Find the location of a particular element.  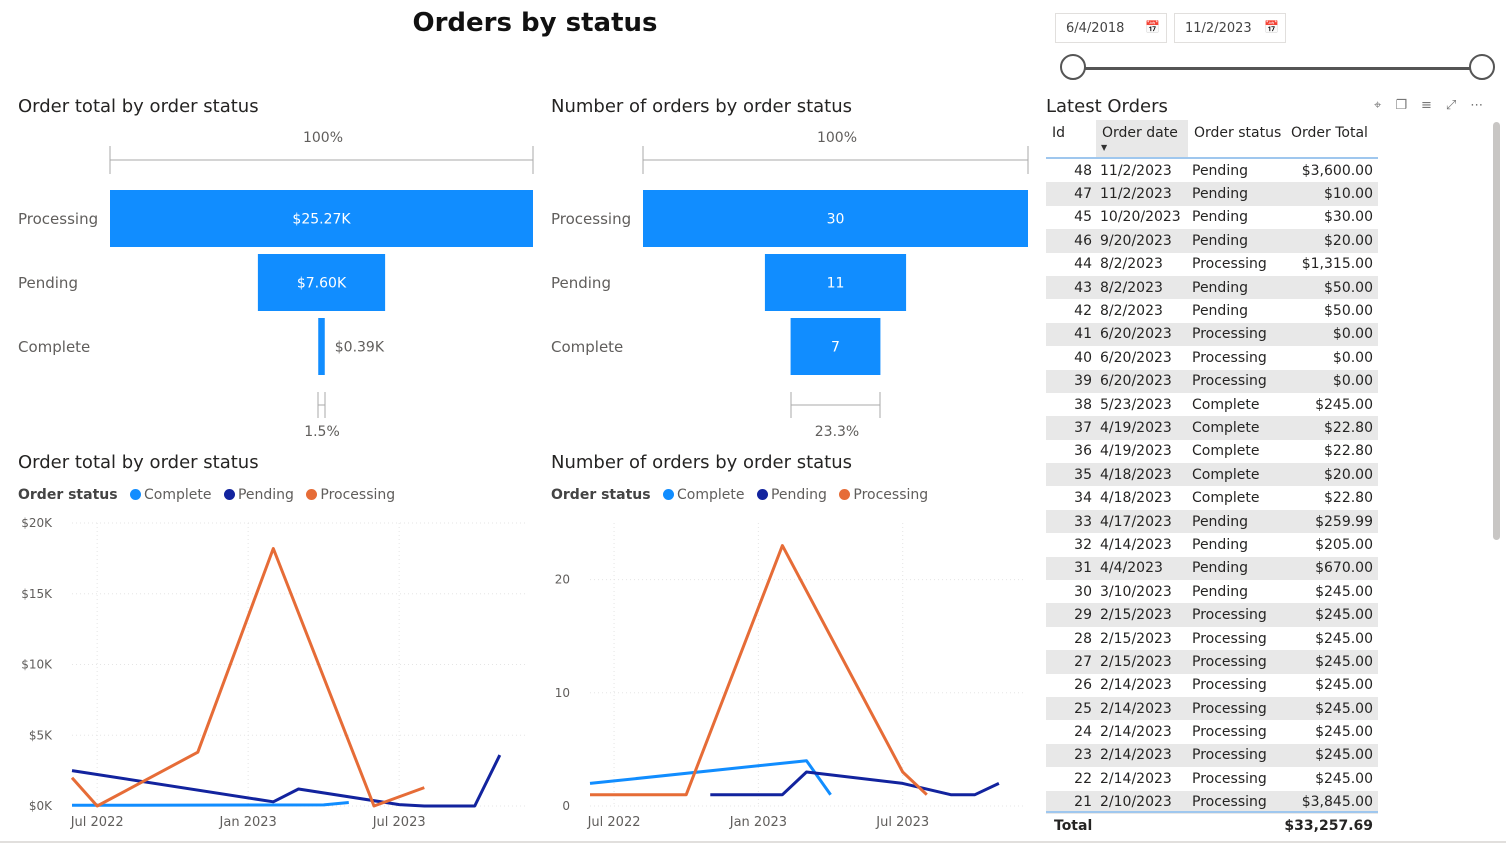

funnel-top-percent: 100% is located at coordinates (837, 138).